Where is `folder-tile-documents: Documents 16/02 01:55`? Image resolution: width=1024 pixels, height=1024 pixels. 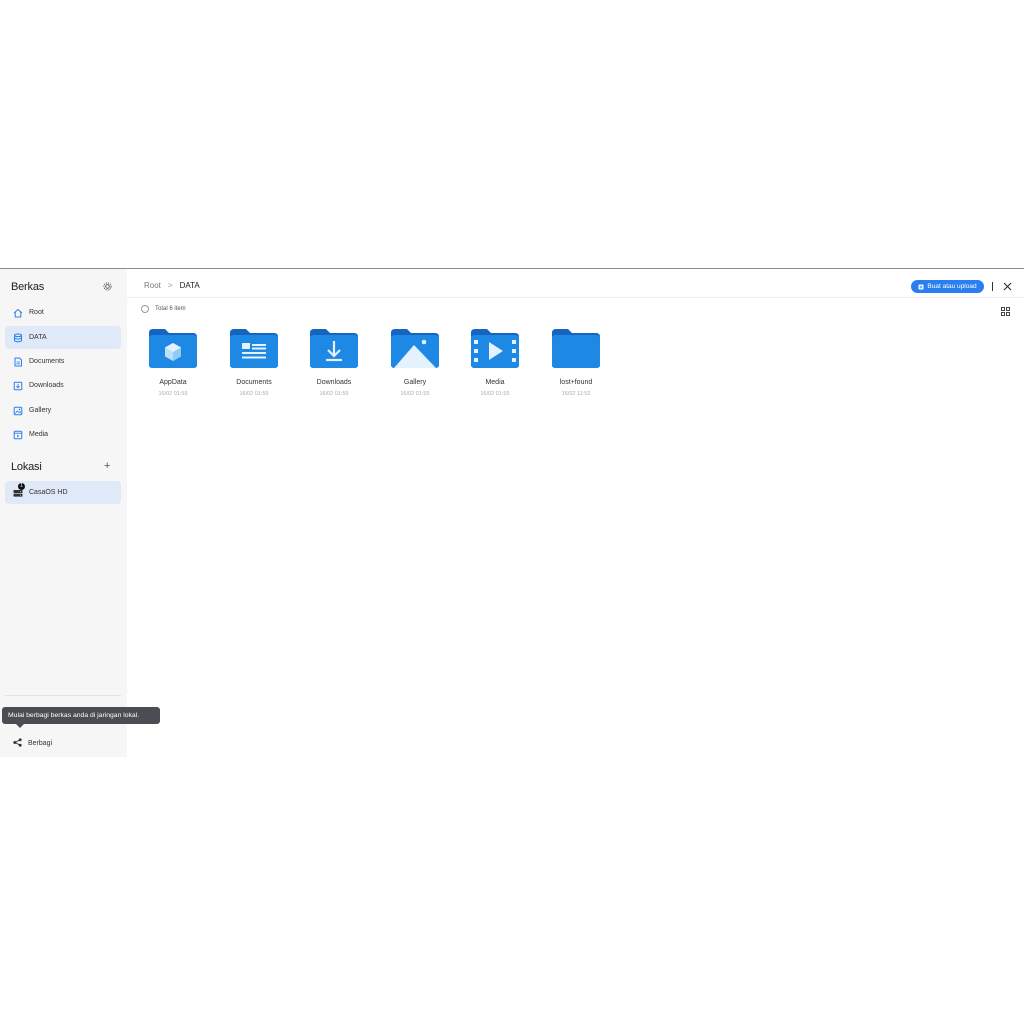 folder-tile-documents: Documents 16/02 01:55 is located at coordinates (254, 362).